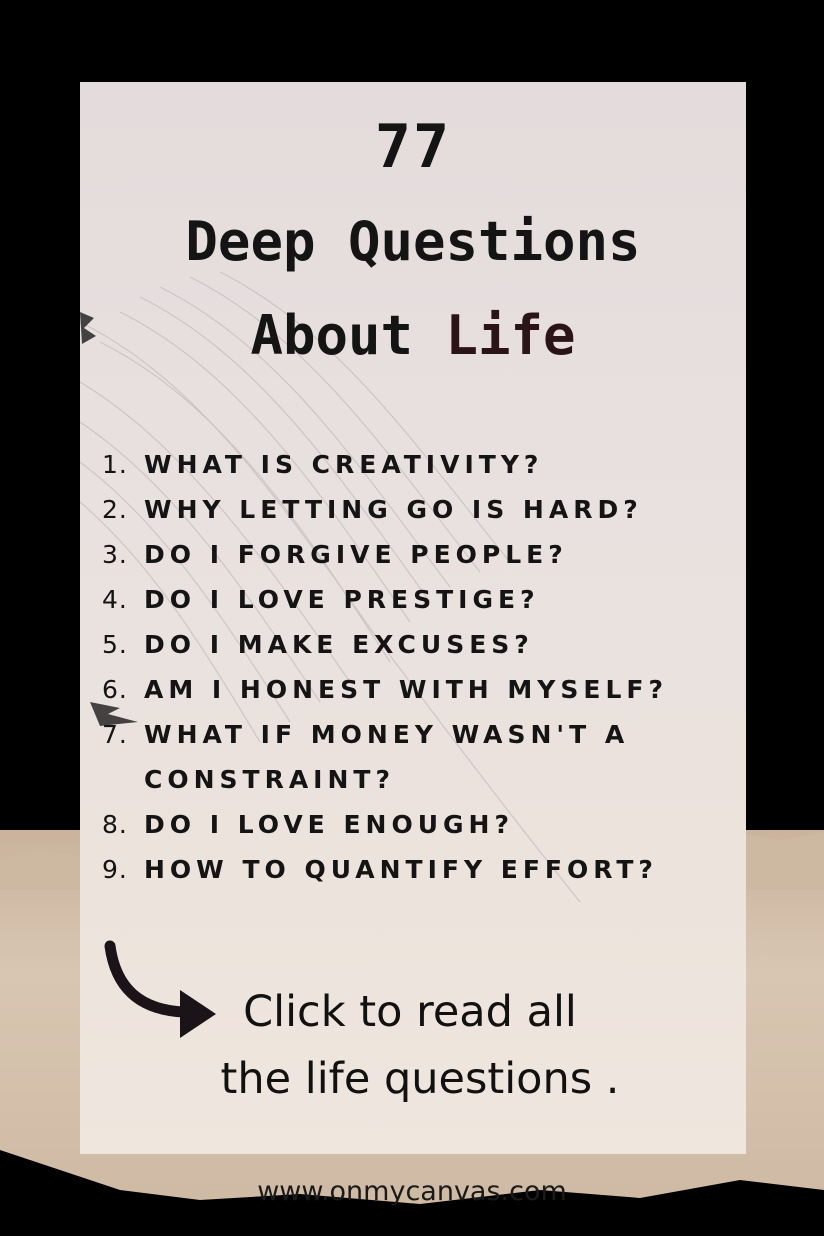 This screenshot has width=824, height=1236. What do you see at coordinates (339, 644) in the screenshot?
I see `list-item-text: Do I make excuses?` at bounding box center [339, 644].